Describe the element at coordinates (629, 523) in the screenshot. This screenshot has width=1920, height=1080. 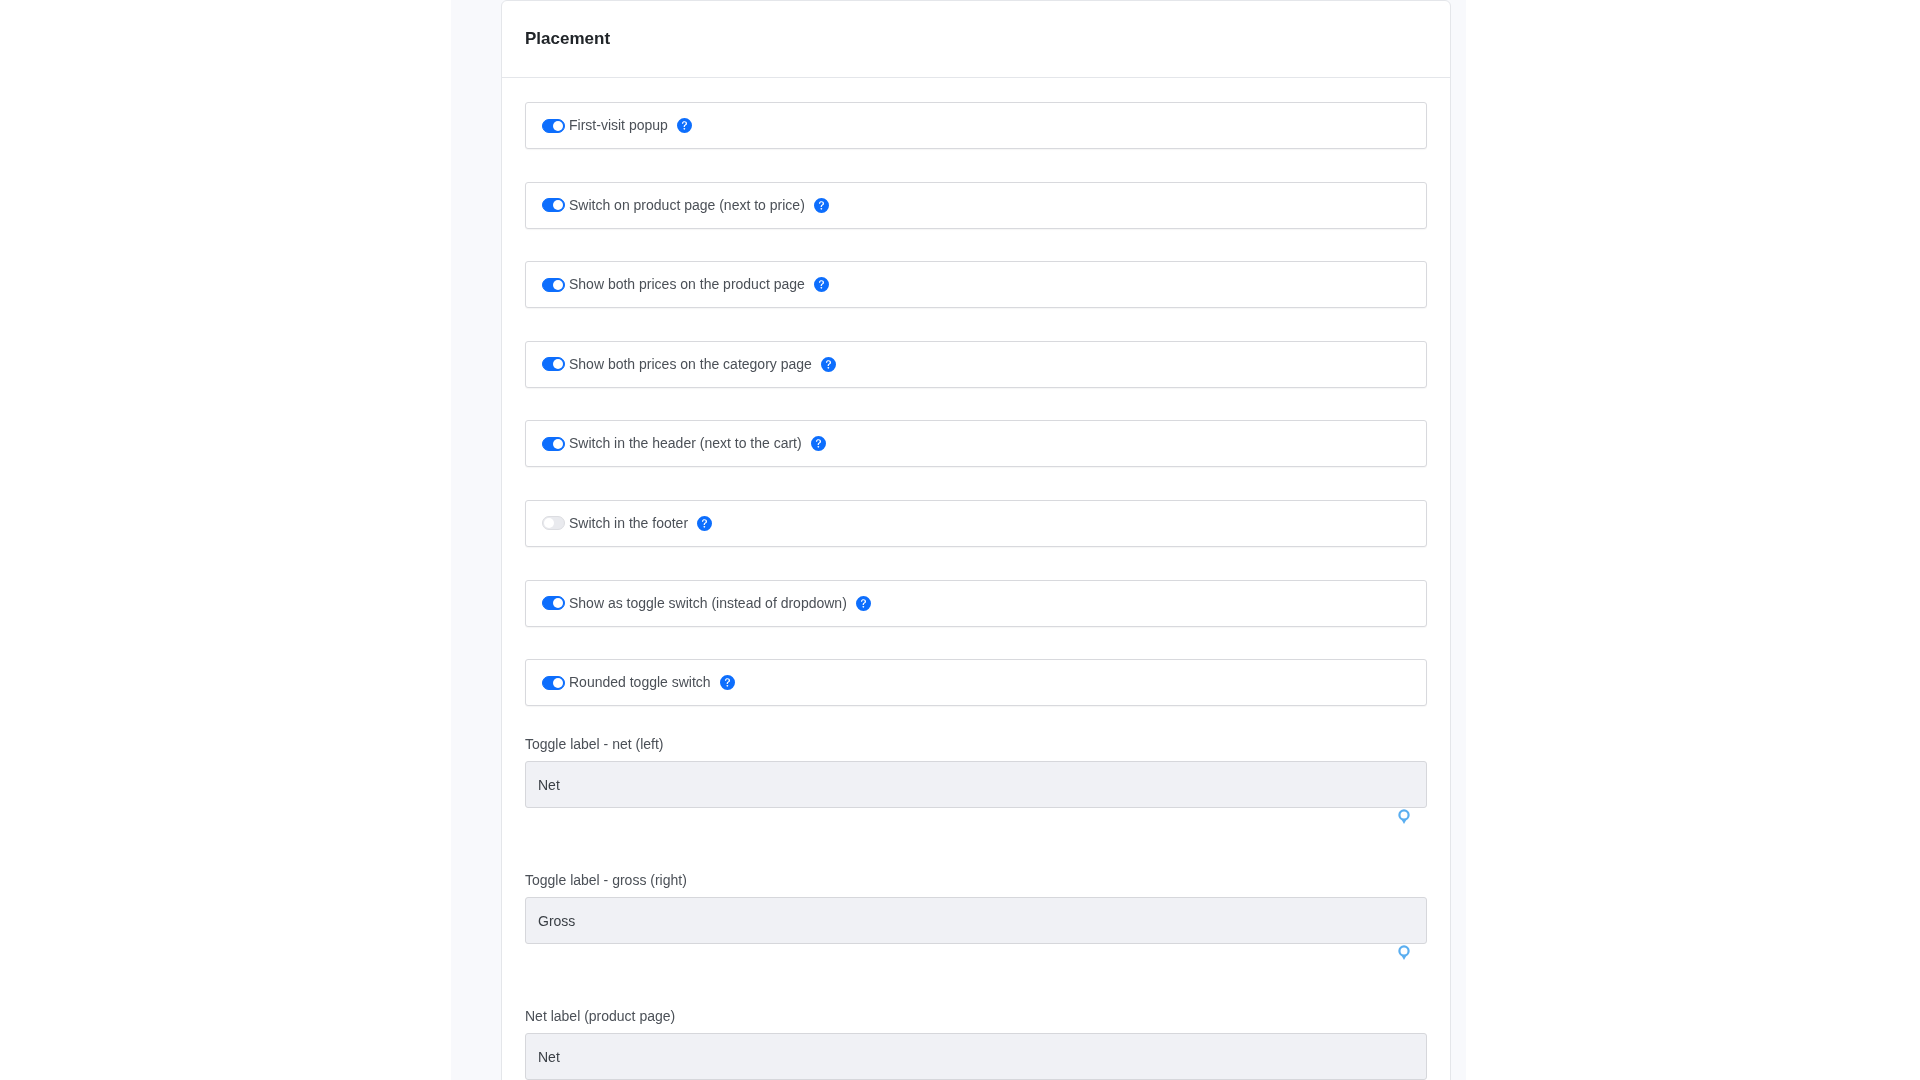
I see `toggle-label: Switch in the footer` at that location.